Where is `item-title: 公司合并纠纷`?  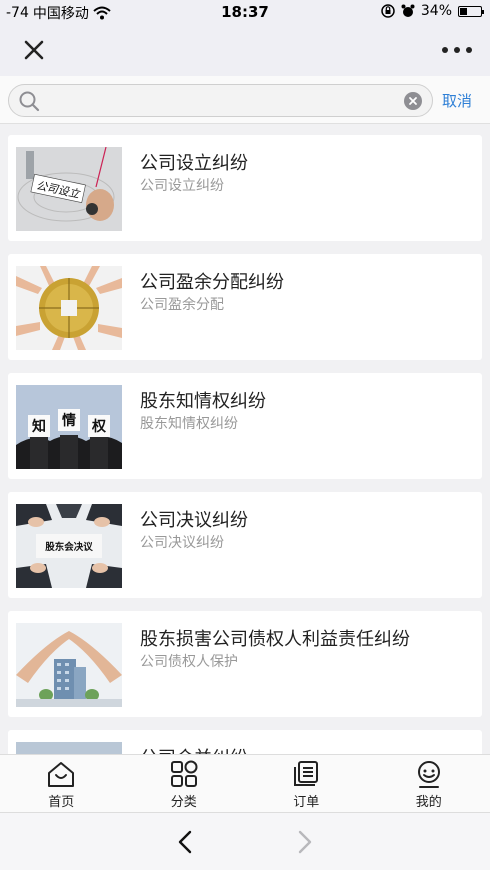 item-title: 公司合并纠纷 is located at coordinates (194, 749).